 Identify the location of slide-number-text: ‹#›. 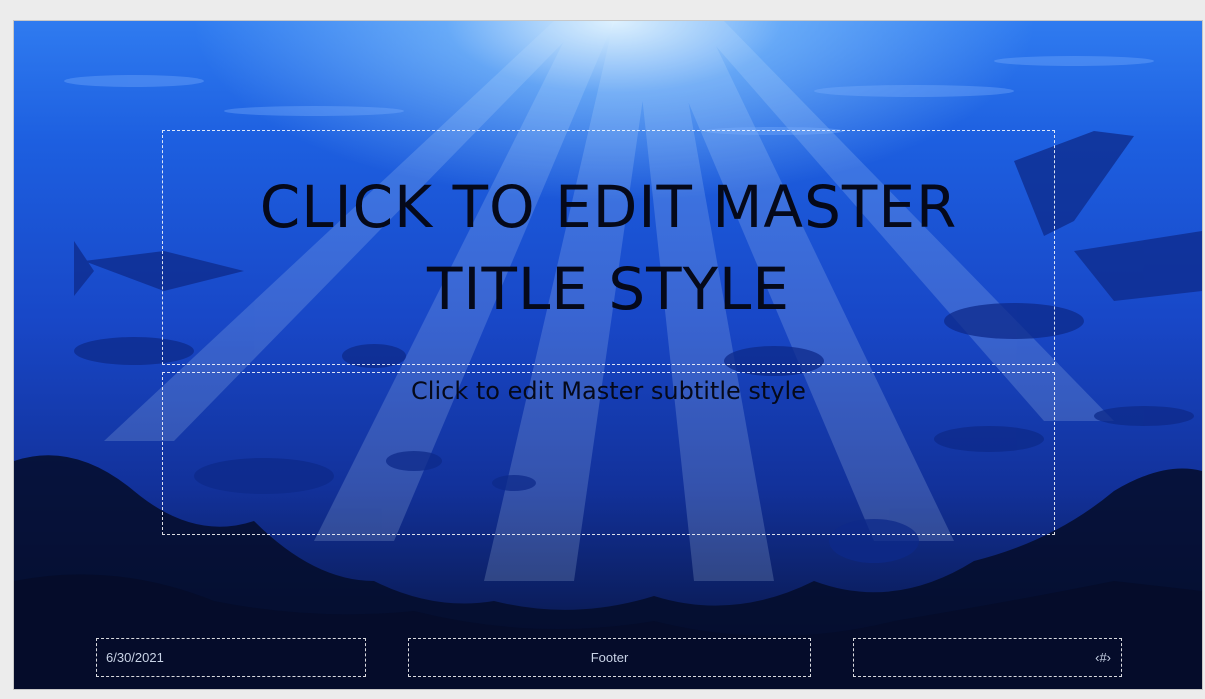
(1103, 657).